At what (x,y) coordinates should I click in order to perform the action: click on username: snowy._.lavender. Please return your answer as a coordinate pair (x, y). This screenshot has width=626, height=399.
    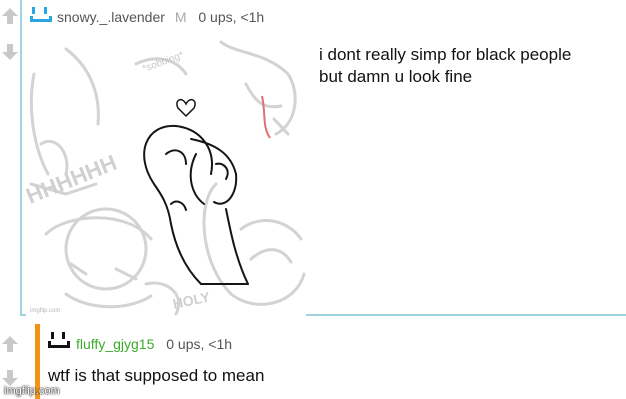
    Looking at the image, I should click on (111, 17).